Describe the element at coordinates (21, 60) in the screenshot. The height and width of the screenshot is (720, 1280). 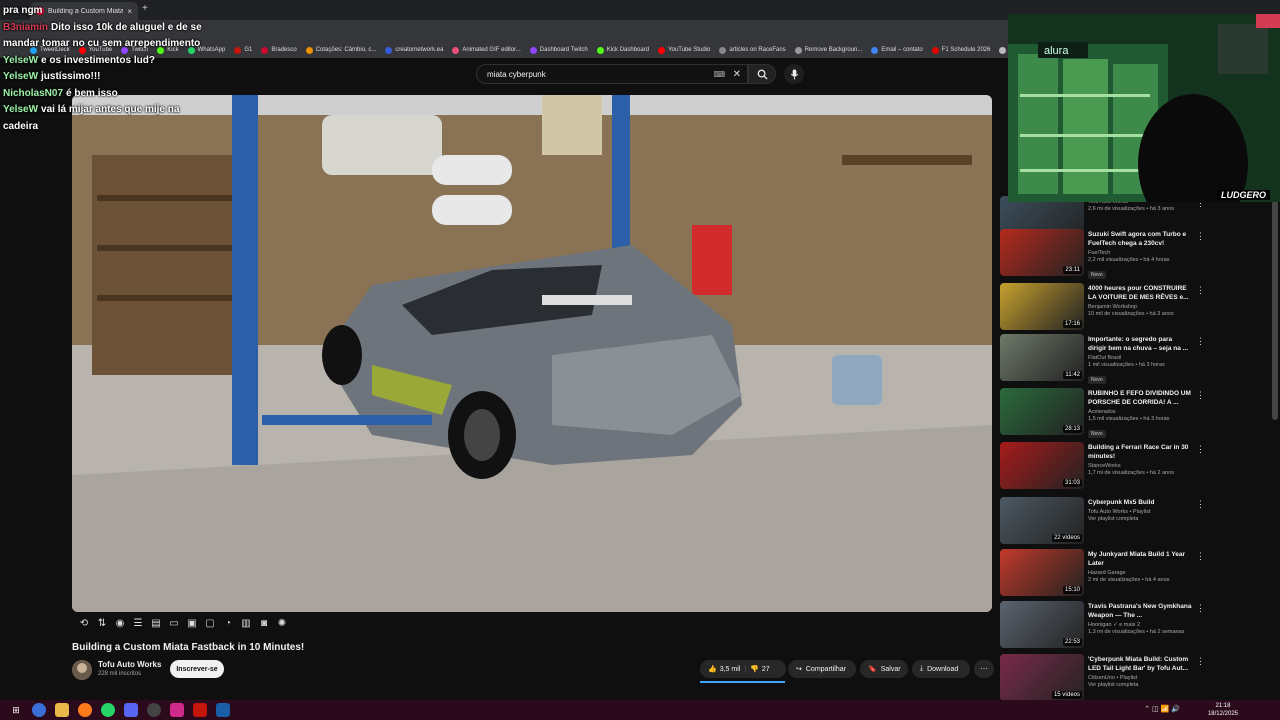
I see `chat-username: YelseW` at that location.